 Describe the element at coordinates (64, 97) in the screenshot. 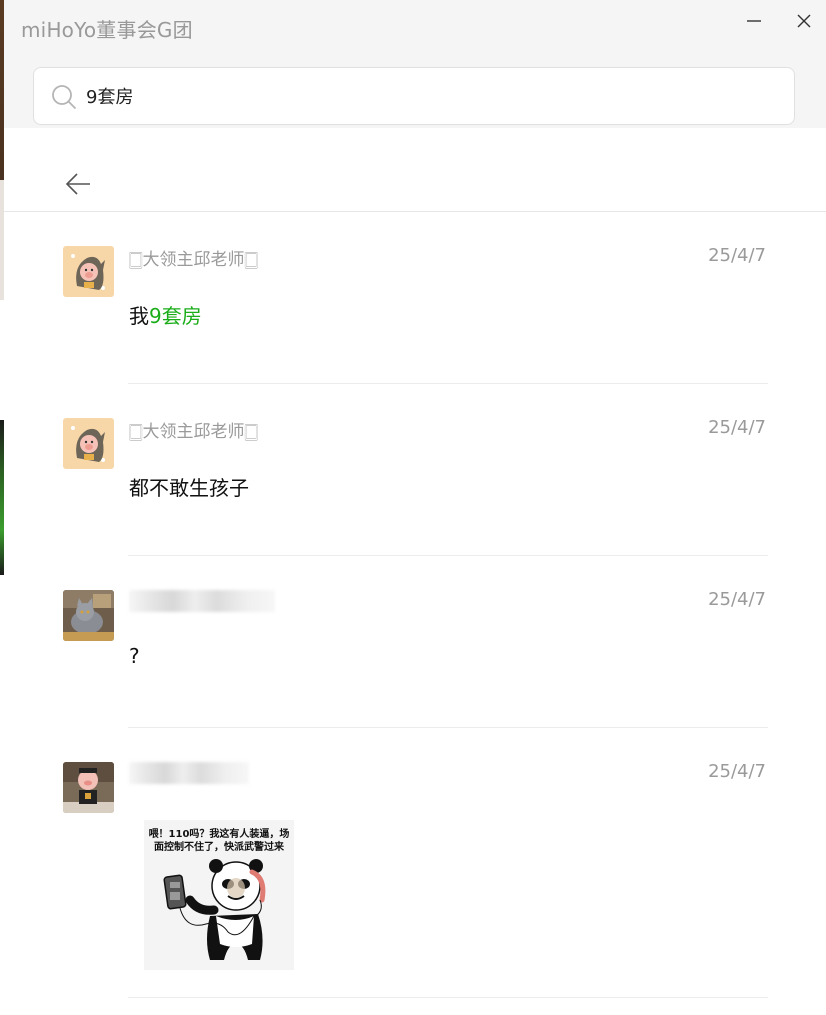

I see `search-icon` at that location.